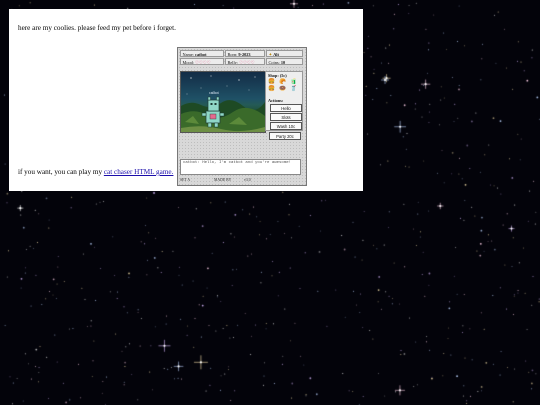 This screenshot has height=405, width=540. I want to click on pet-name-stat: Name: catbot, so click(202, 53).